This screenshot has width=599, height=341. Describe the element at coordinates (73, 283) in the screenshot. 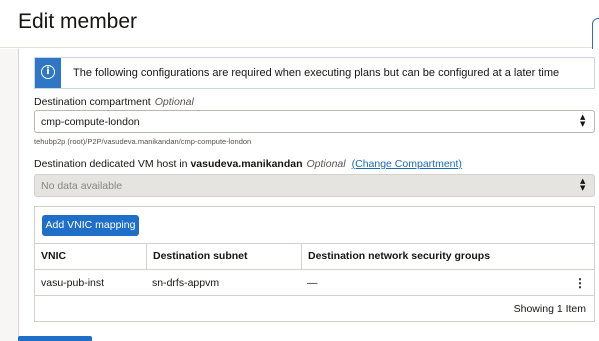

I see `cell-vnic: vasu-pub-inst` at that location.